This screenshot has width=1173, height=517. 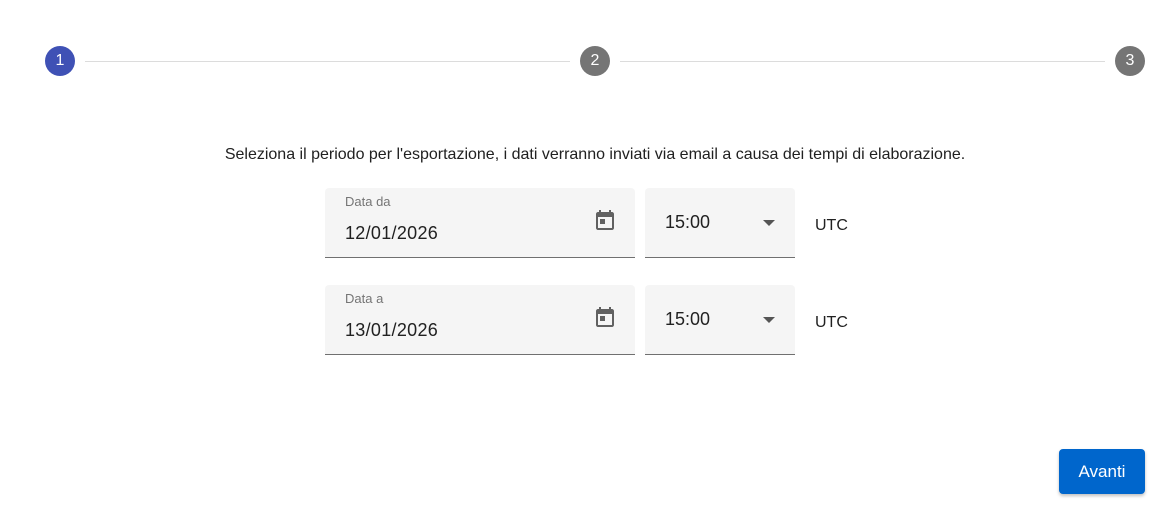 What do you see at coordinates (720, 223) in the screenshot?
I see `time-from-select: 15:00` at bounding box center [720, 223].